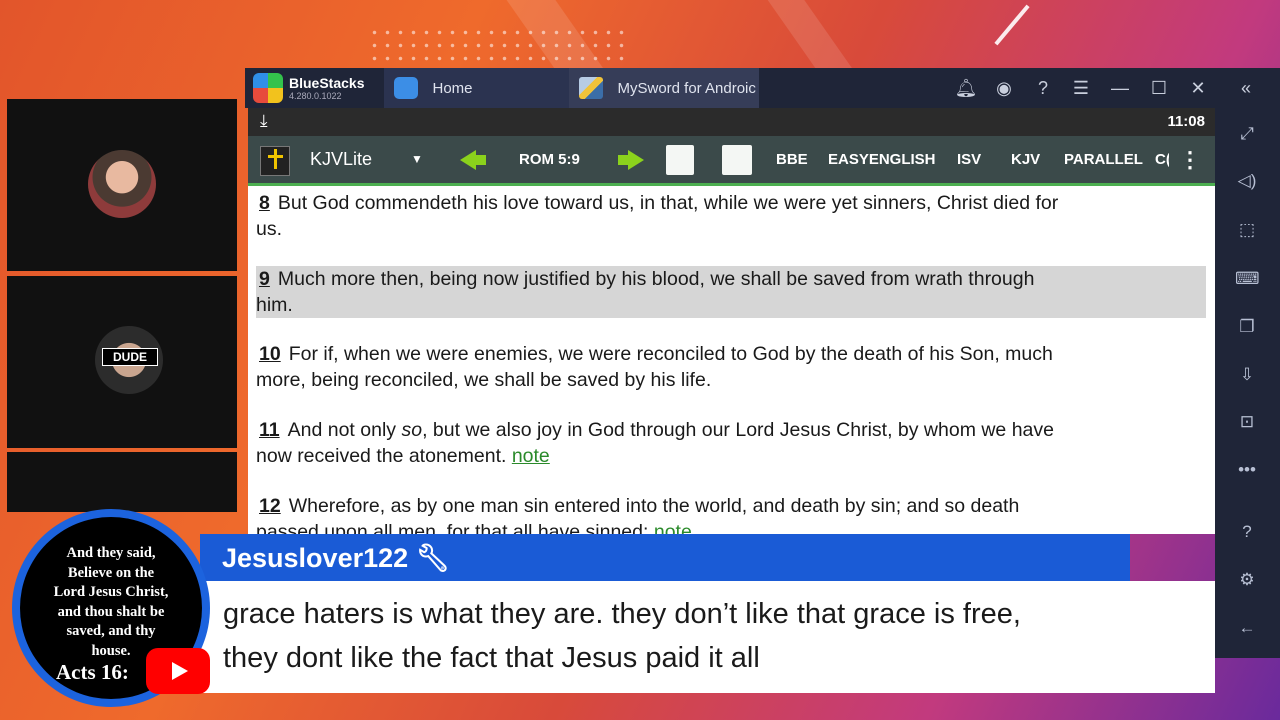 The width and height of the screenshot is (1280, 720). Describe the element at coordinates (1004, 88) in the screenshot. I see `account-icon: ◉` at that location.